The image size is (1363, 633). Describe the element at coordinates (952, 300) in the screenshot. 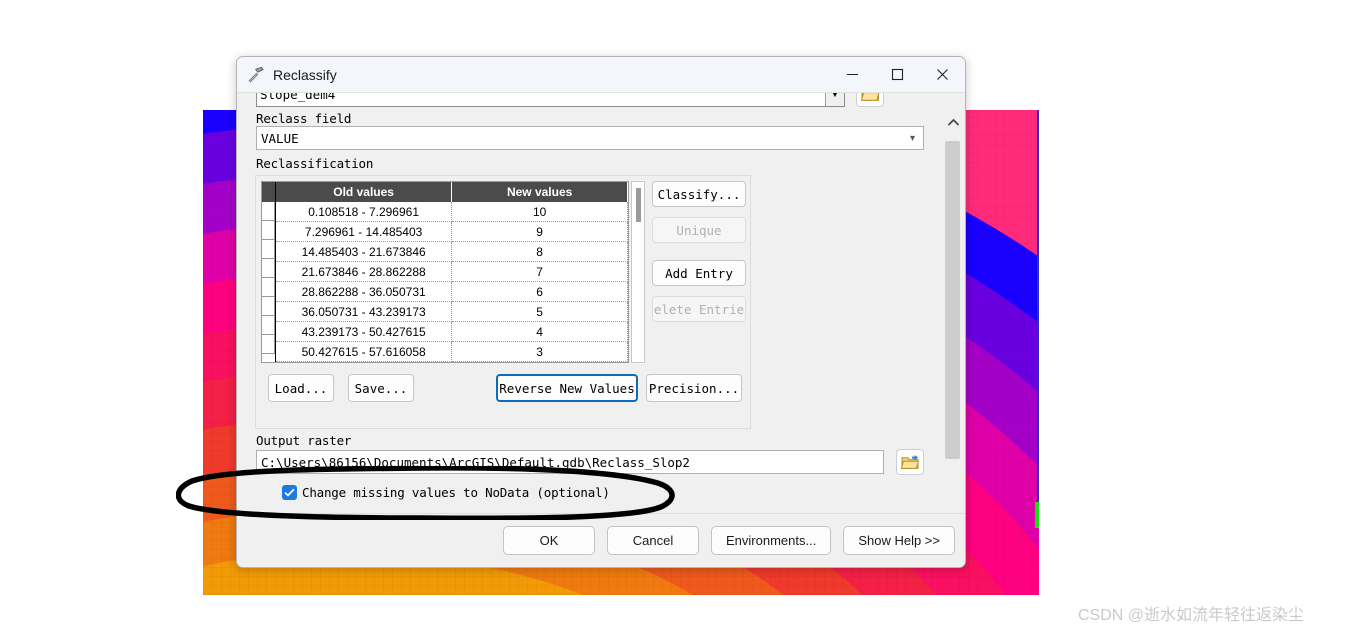

I see `dialog-scrollbar-thumb` at that location.